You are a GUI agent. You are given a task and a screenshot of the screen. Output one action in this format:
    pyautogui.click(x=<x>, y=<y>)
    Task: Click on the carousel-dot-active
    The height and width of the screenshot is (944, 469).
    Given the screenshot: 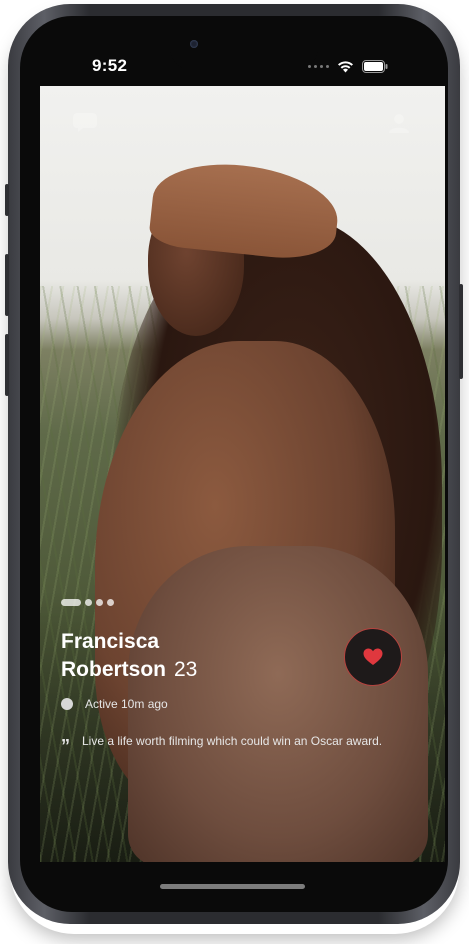 What is the action you would take?
    pyautogui.click(x=71, y=602)
    